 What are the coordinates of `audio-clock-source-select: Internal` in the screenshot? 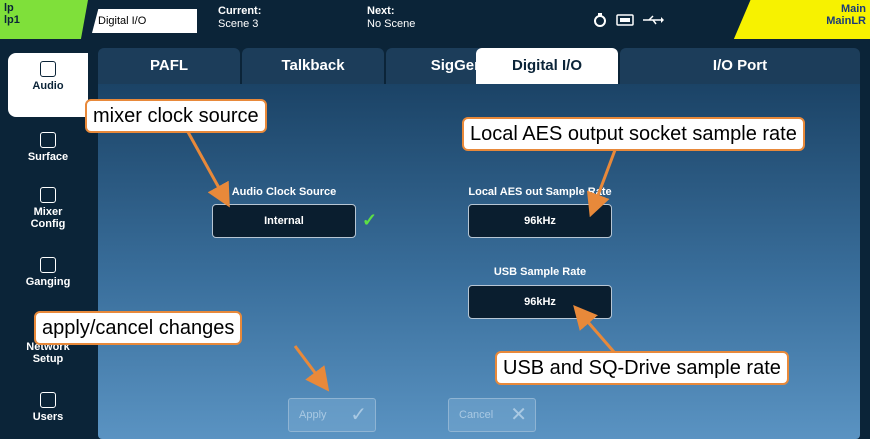 It's located at (284, 221).